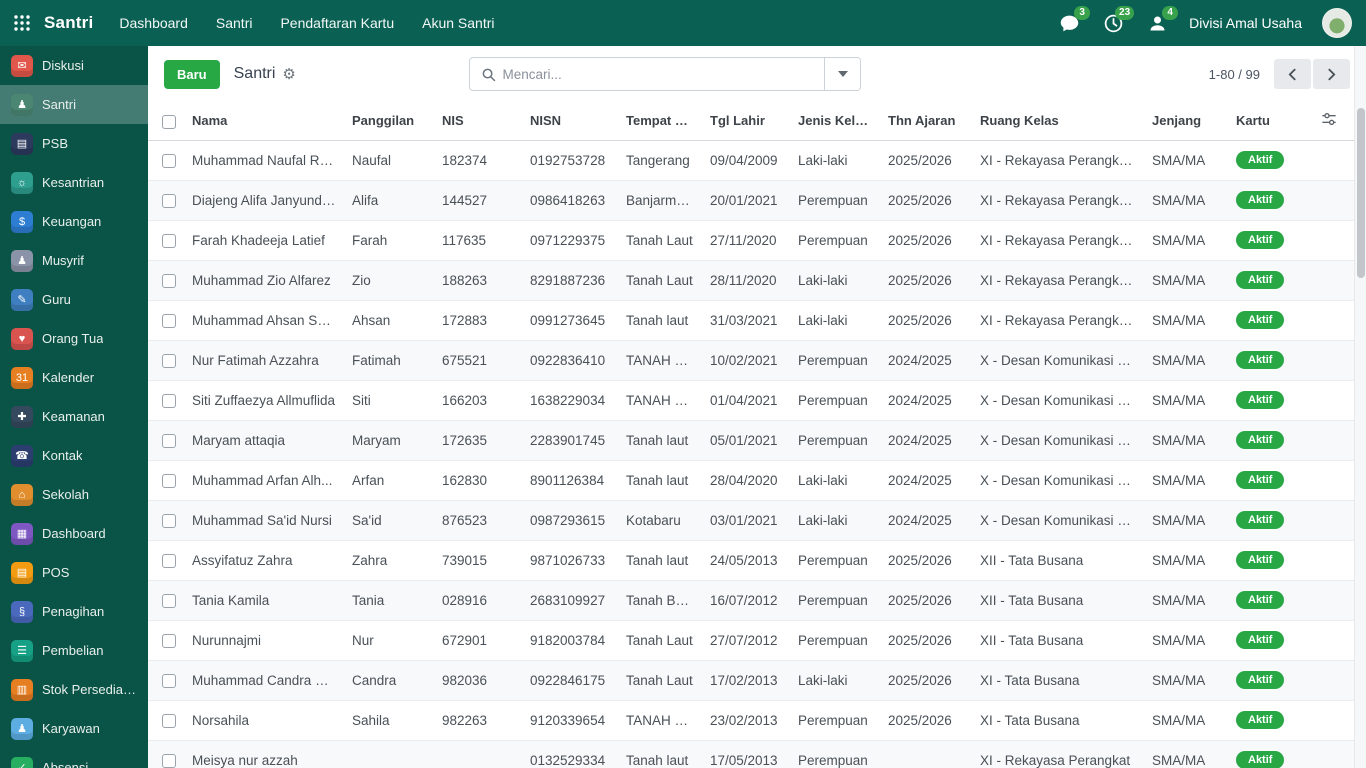 Image resolution: width=1366 pixels, height=768 pixels. I want to click on column-header-thn-ajaran: Thn Ajaran, so click(926, 121).